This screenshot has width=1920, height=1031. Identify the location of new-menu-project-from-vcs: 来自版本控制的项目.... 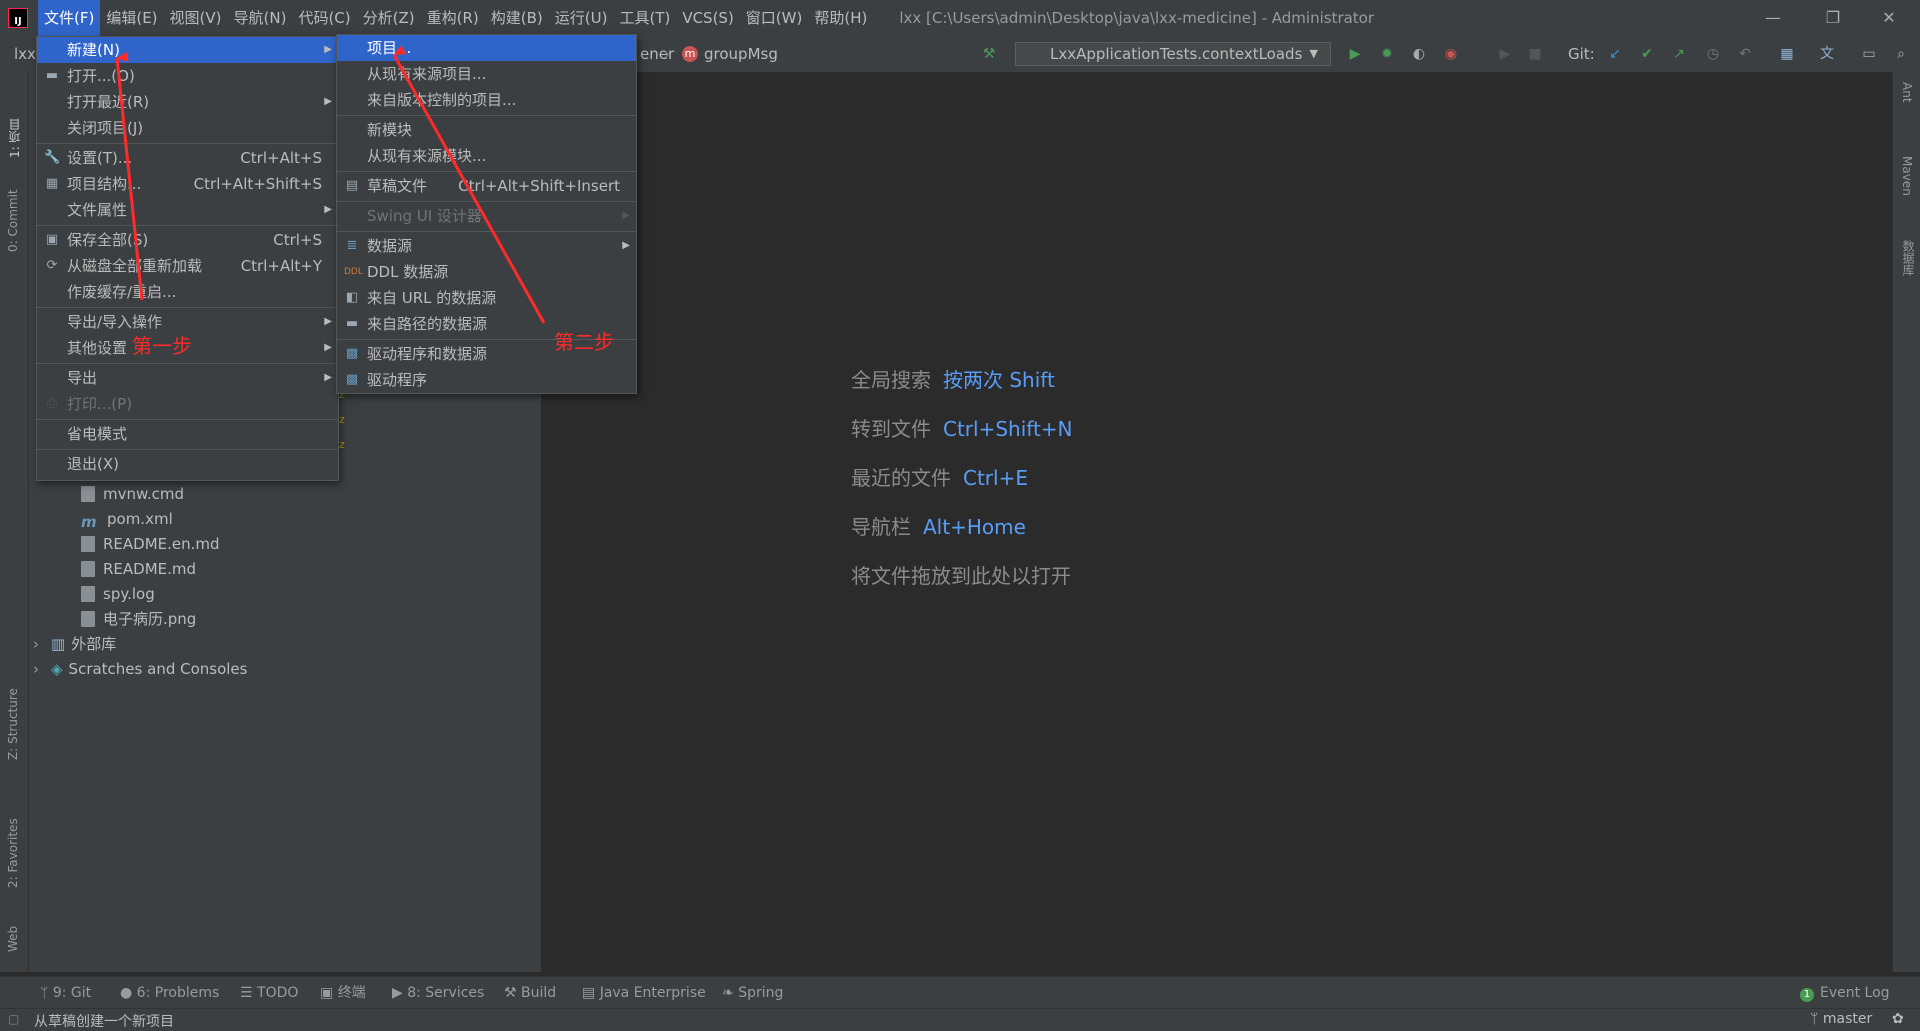
(486, 100).